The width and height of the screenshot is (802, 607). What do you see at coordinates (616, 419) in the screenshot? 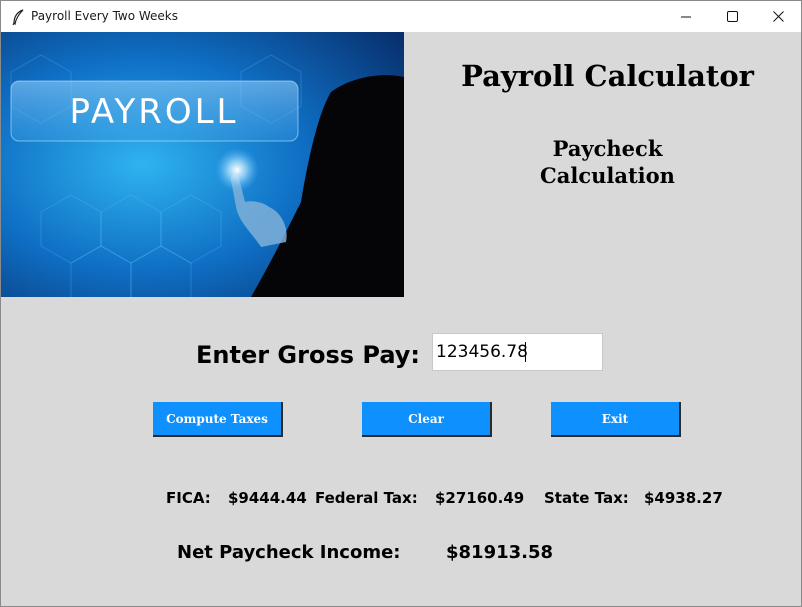
I see `exit-button: Exit` at bounding box center [616, 419].